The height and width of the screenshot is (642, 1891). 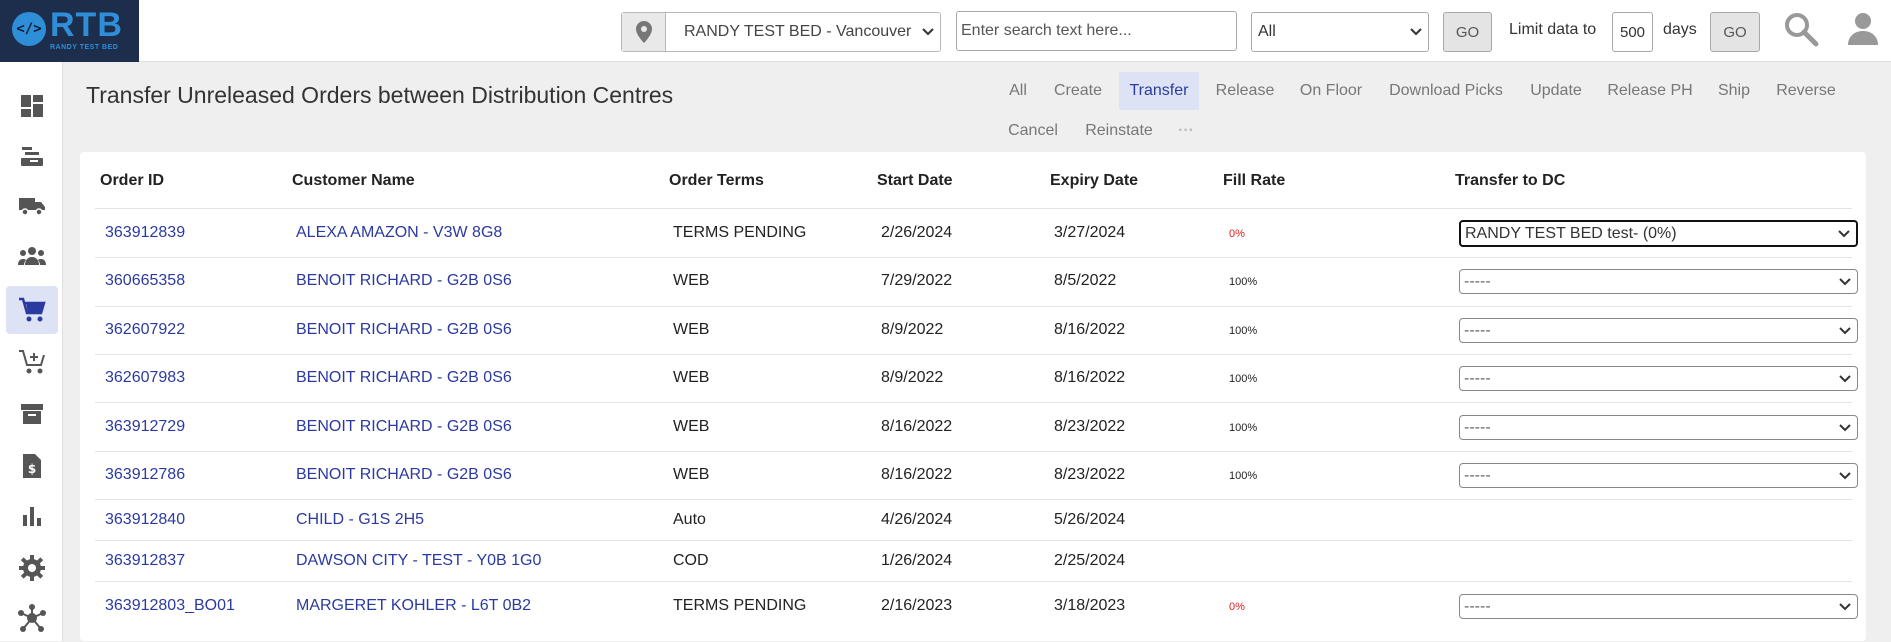 I want to click on customer-link: ALEXA AMAZON - V3W 8G8, so click(x=399, y=233).